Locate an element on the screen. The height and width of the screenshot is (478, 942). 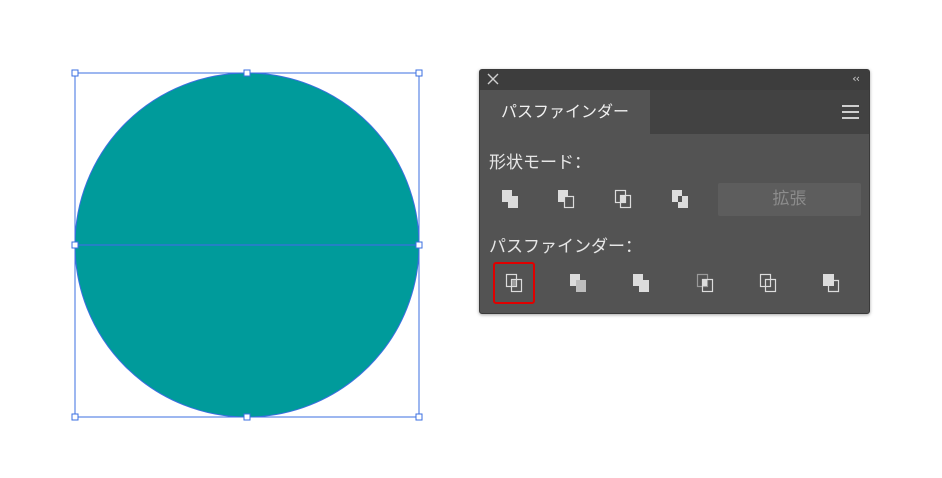
handle-top-left is located at coordinates (75, 73).